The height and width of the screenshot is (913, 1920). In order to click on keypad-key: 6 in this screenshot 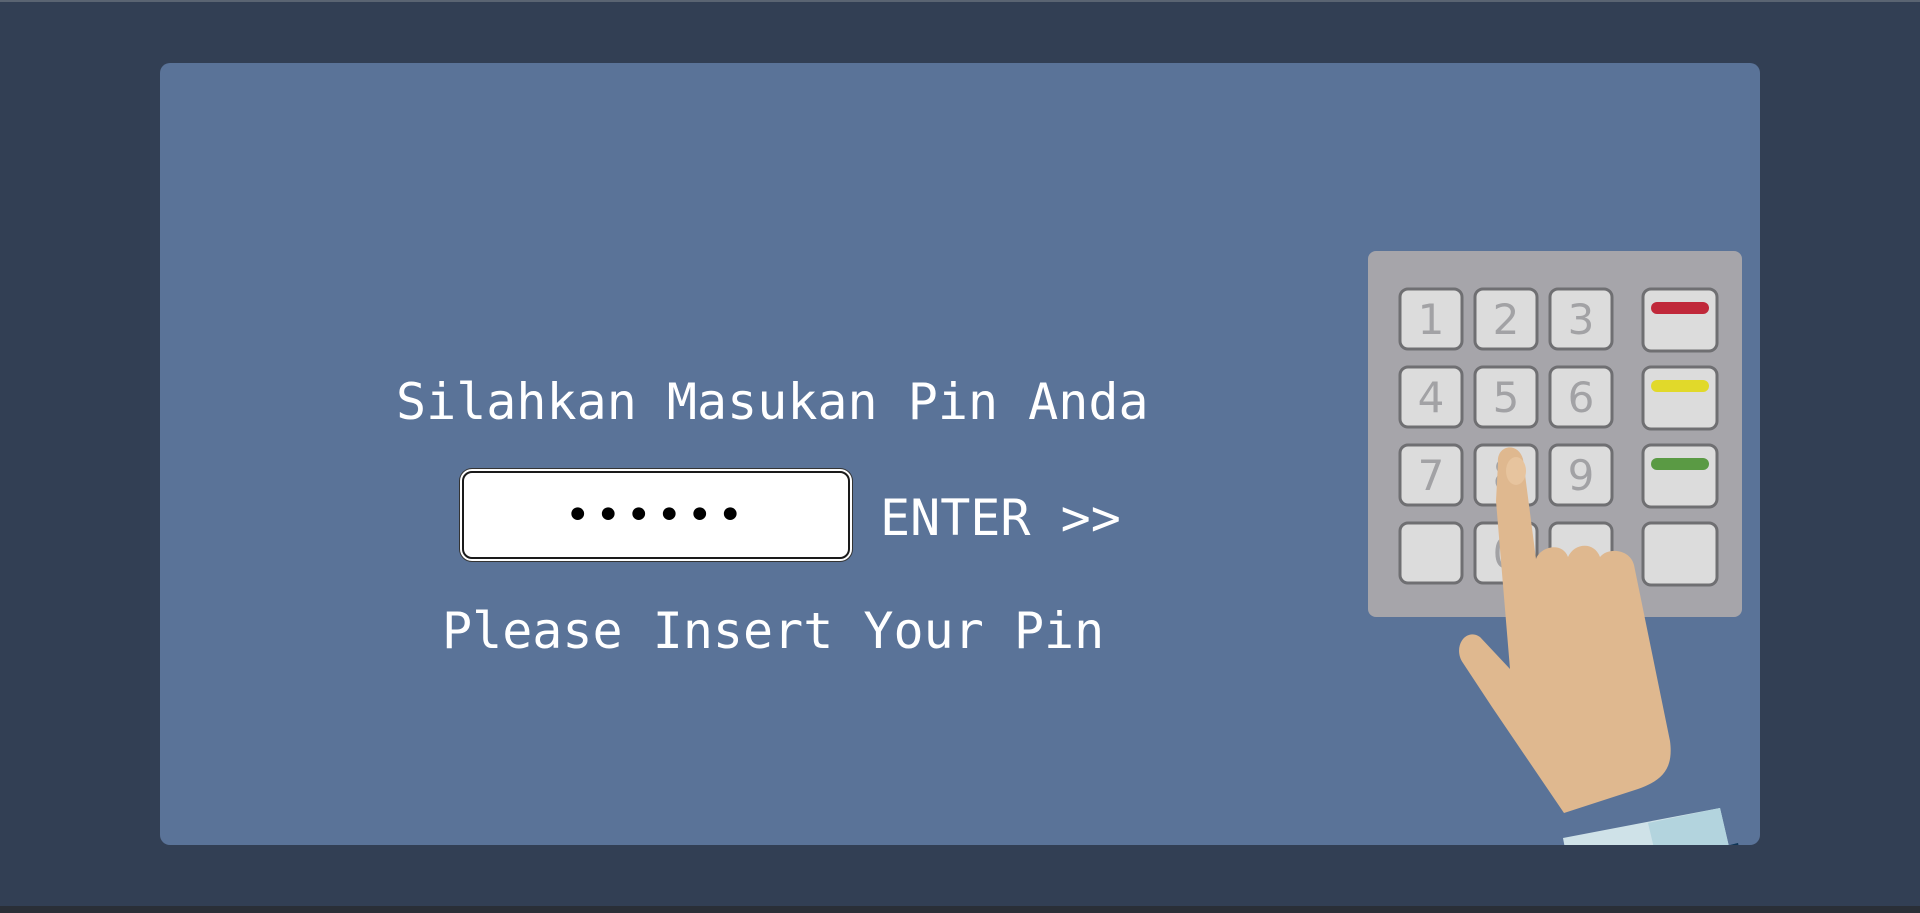, I will do `click(1581, 397)`.